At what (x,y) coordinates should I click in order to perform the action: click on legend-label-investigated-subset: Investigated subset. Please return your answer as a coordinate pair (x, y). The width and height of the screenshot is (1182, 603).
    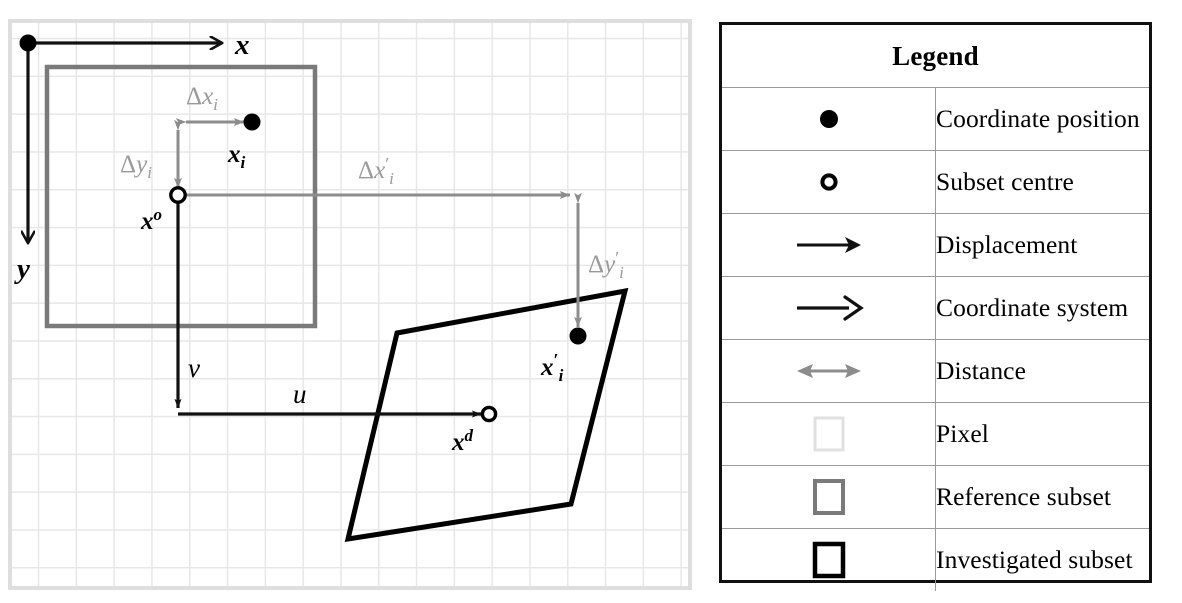
    Looking at the image, I should click on (1042, 559).